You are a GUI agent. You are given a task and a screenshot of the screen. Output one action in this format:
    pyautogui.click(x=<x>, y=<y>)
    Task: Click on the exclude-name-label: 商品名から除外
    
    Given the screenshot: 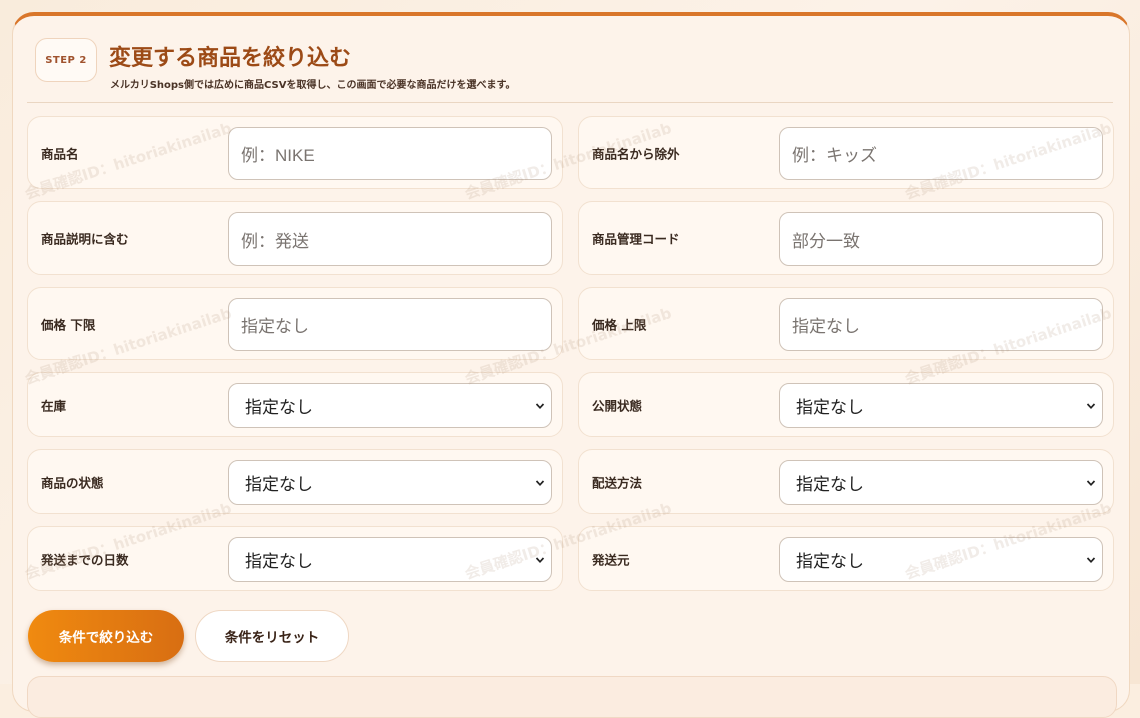 What is the action you would take?
    pyautogui.click(x=636, y=153)
    